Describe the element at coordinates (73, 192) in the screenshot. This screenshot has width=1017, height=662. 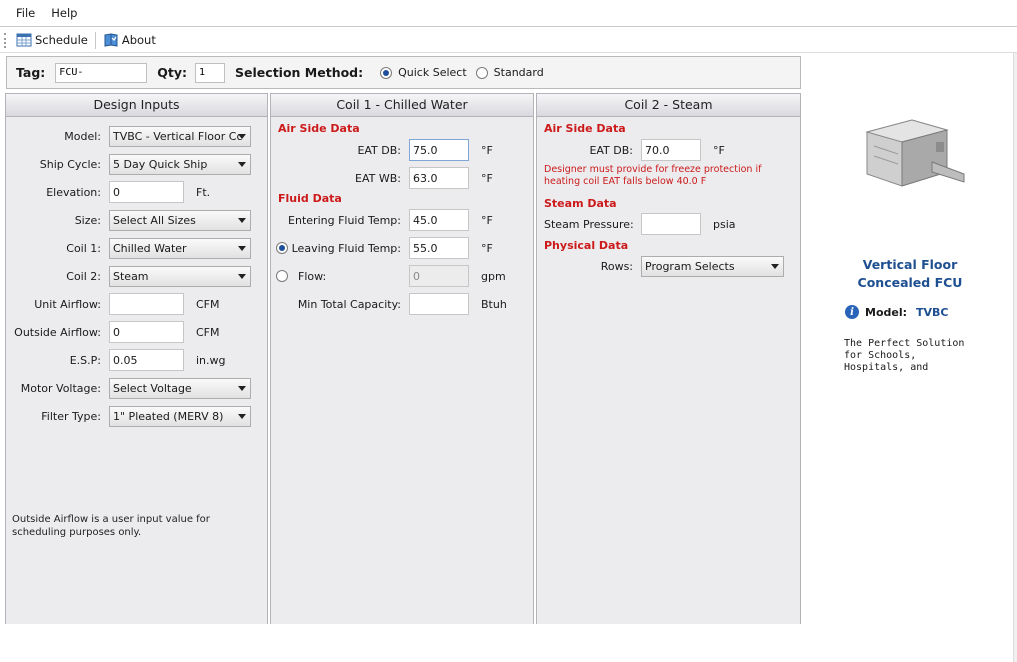
I see `elevation-label: Elevation:` at that location.